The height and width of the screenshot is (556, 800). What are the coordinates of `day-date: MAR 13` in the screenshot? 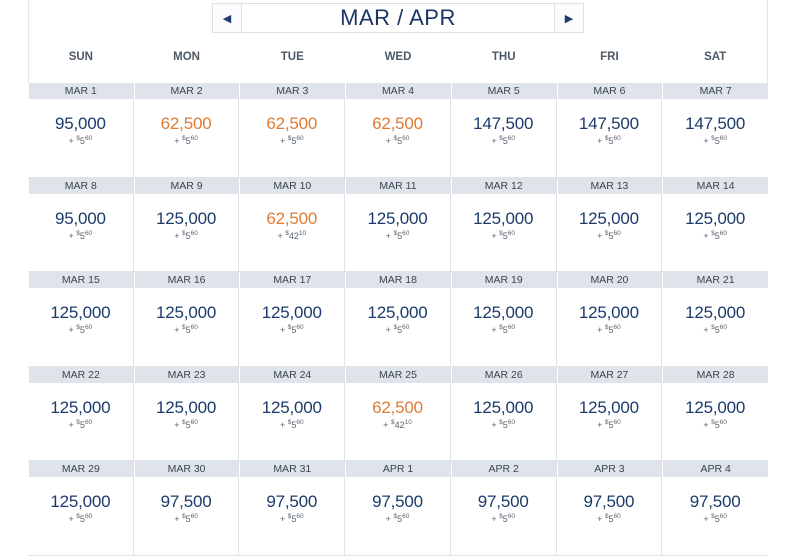 It's located at (609, 185).